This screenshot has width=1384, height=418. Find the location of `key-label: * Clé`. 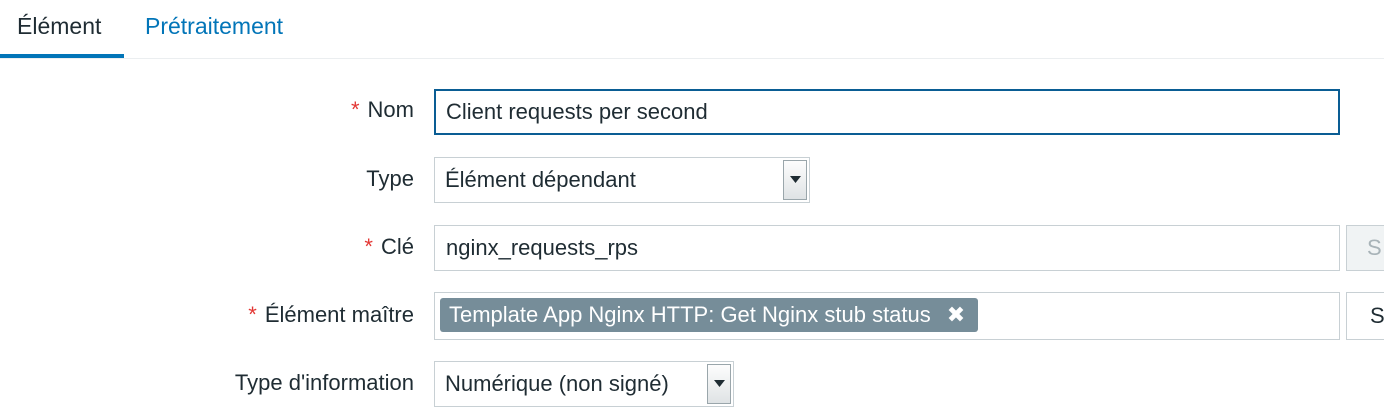

key-label: * Clé is located at coordinates (389, 247).